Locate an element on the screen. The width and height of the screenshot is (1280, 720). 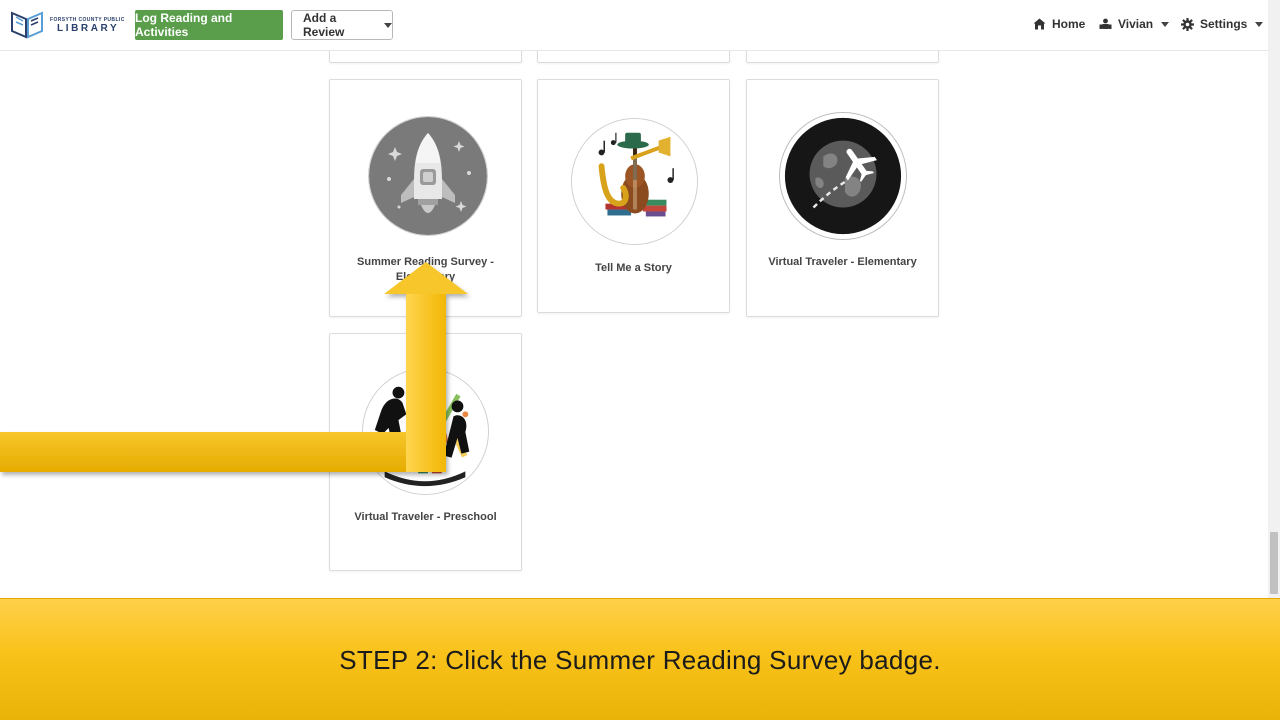
badge-title: Virtual Traveler - Preschool is located at coordinates (425, 517).